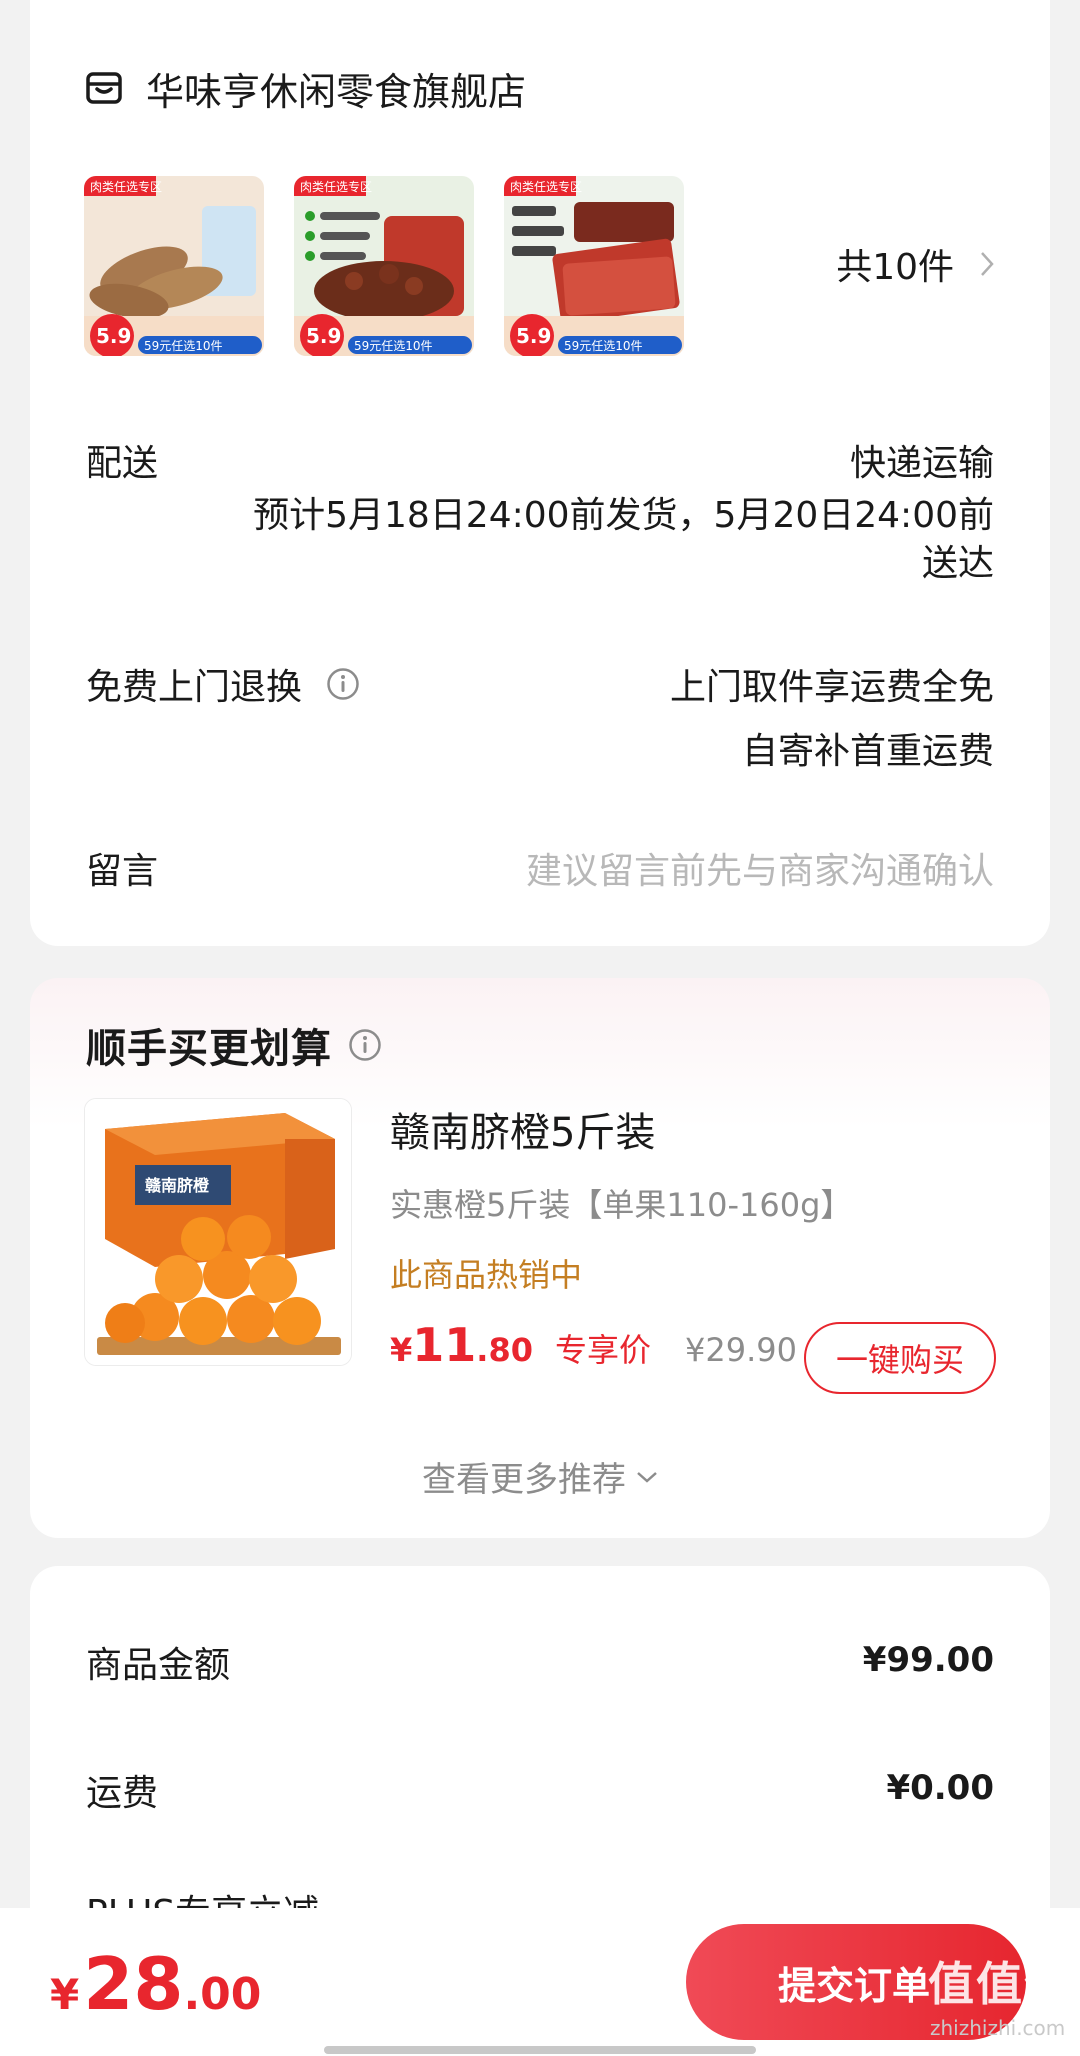 The width and height of the screenshot is (1080, 2056). What do you see at coordinates (540, 2050) in the screenshot?
I see `home-indicator` at bounding box center [540, 2050].